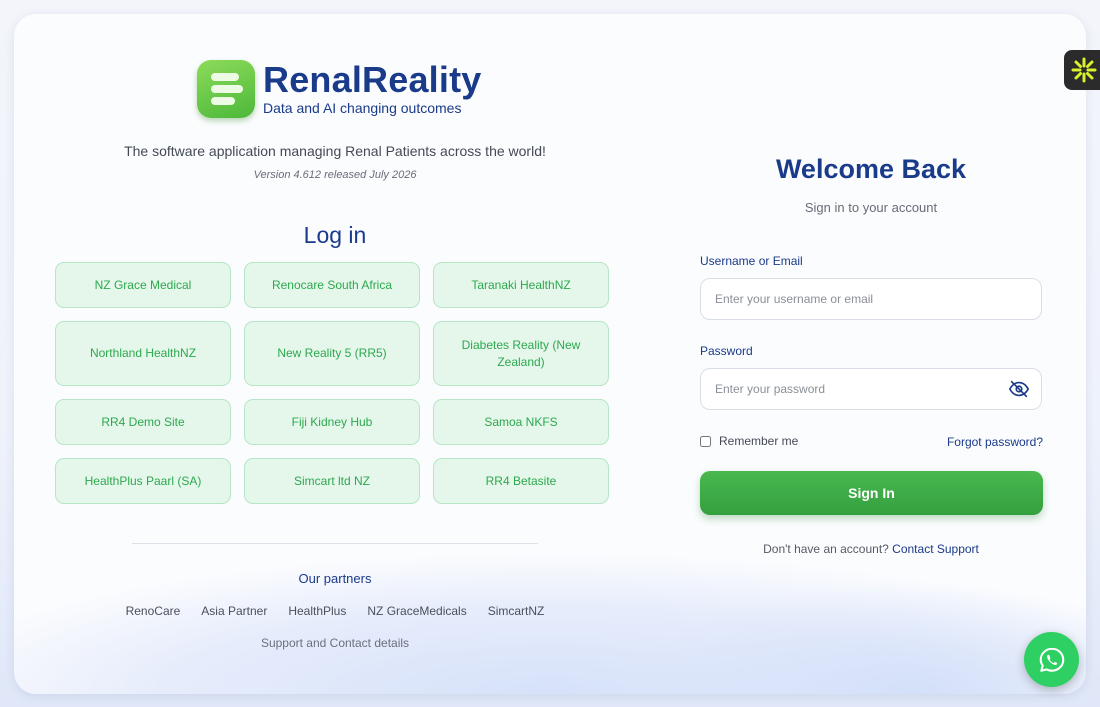 The height and width of the screenshot is (707, 1100). Describe the element at coordinates (317, 611) in the screenshot. I see `partner-link: HealthPlus` at that location.